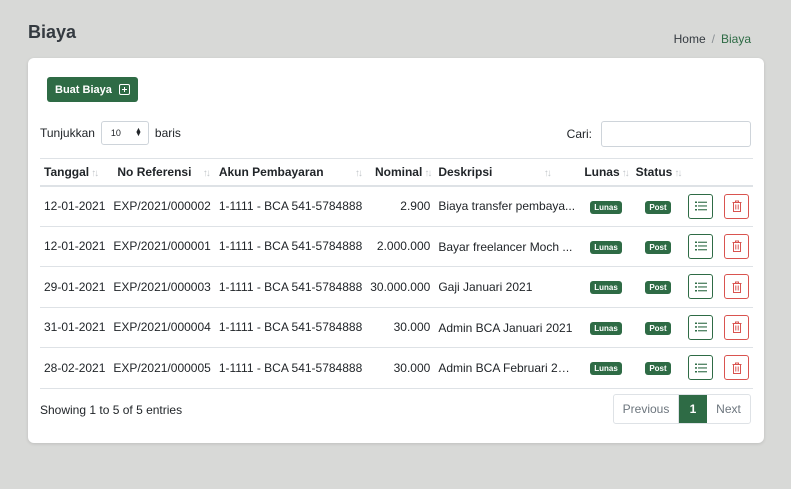 This screenshot has width=791, height=489. Describe the element at coordinates (290, 172) in the screenshot. I see `header-akun-pembayaran: Akun Pembayaran ↑↓` at that location.